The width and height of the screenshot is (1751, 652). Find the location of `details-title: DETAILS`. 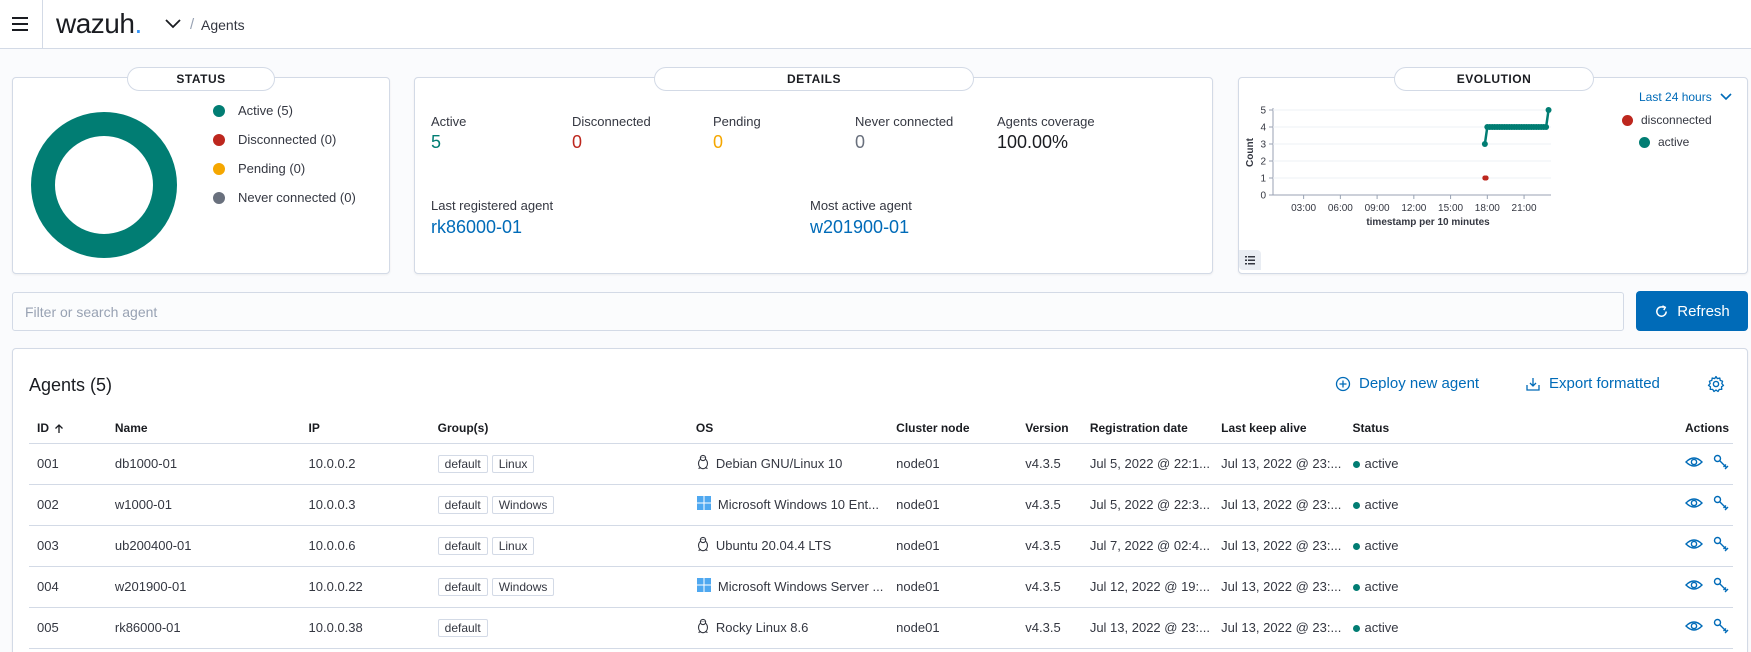

details-title: DETAILS is located at coordinates (814, 79).